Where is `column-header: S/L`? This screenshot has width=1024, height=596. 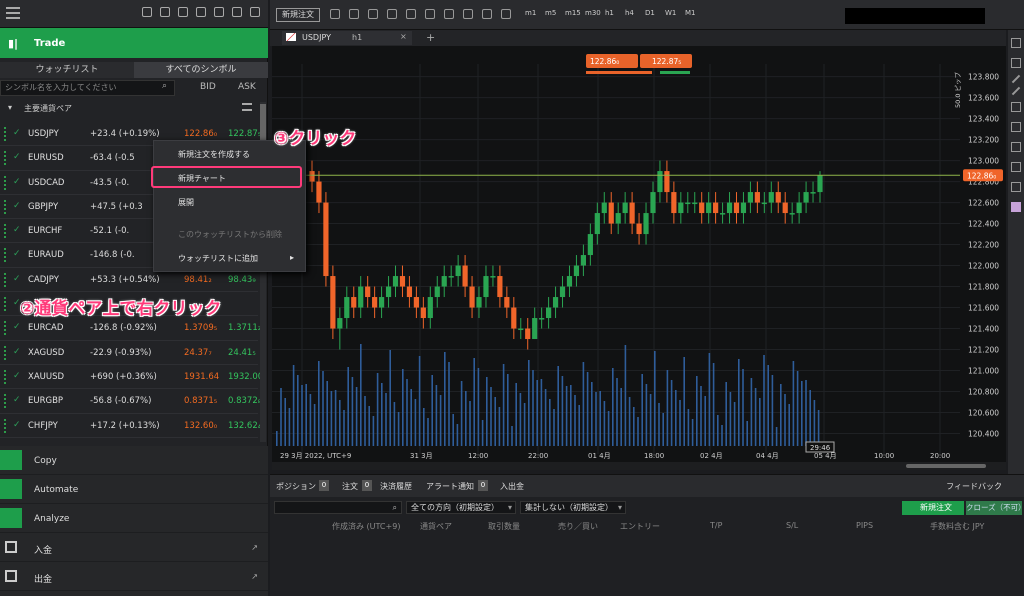
column-header: S/L is located at coordinates (792, 525).